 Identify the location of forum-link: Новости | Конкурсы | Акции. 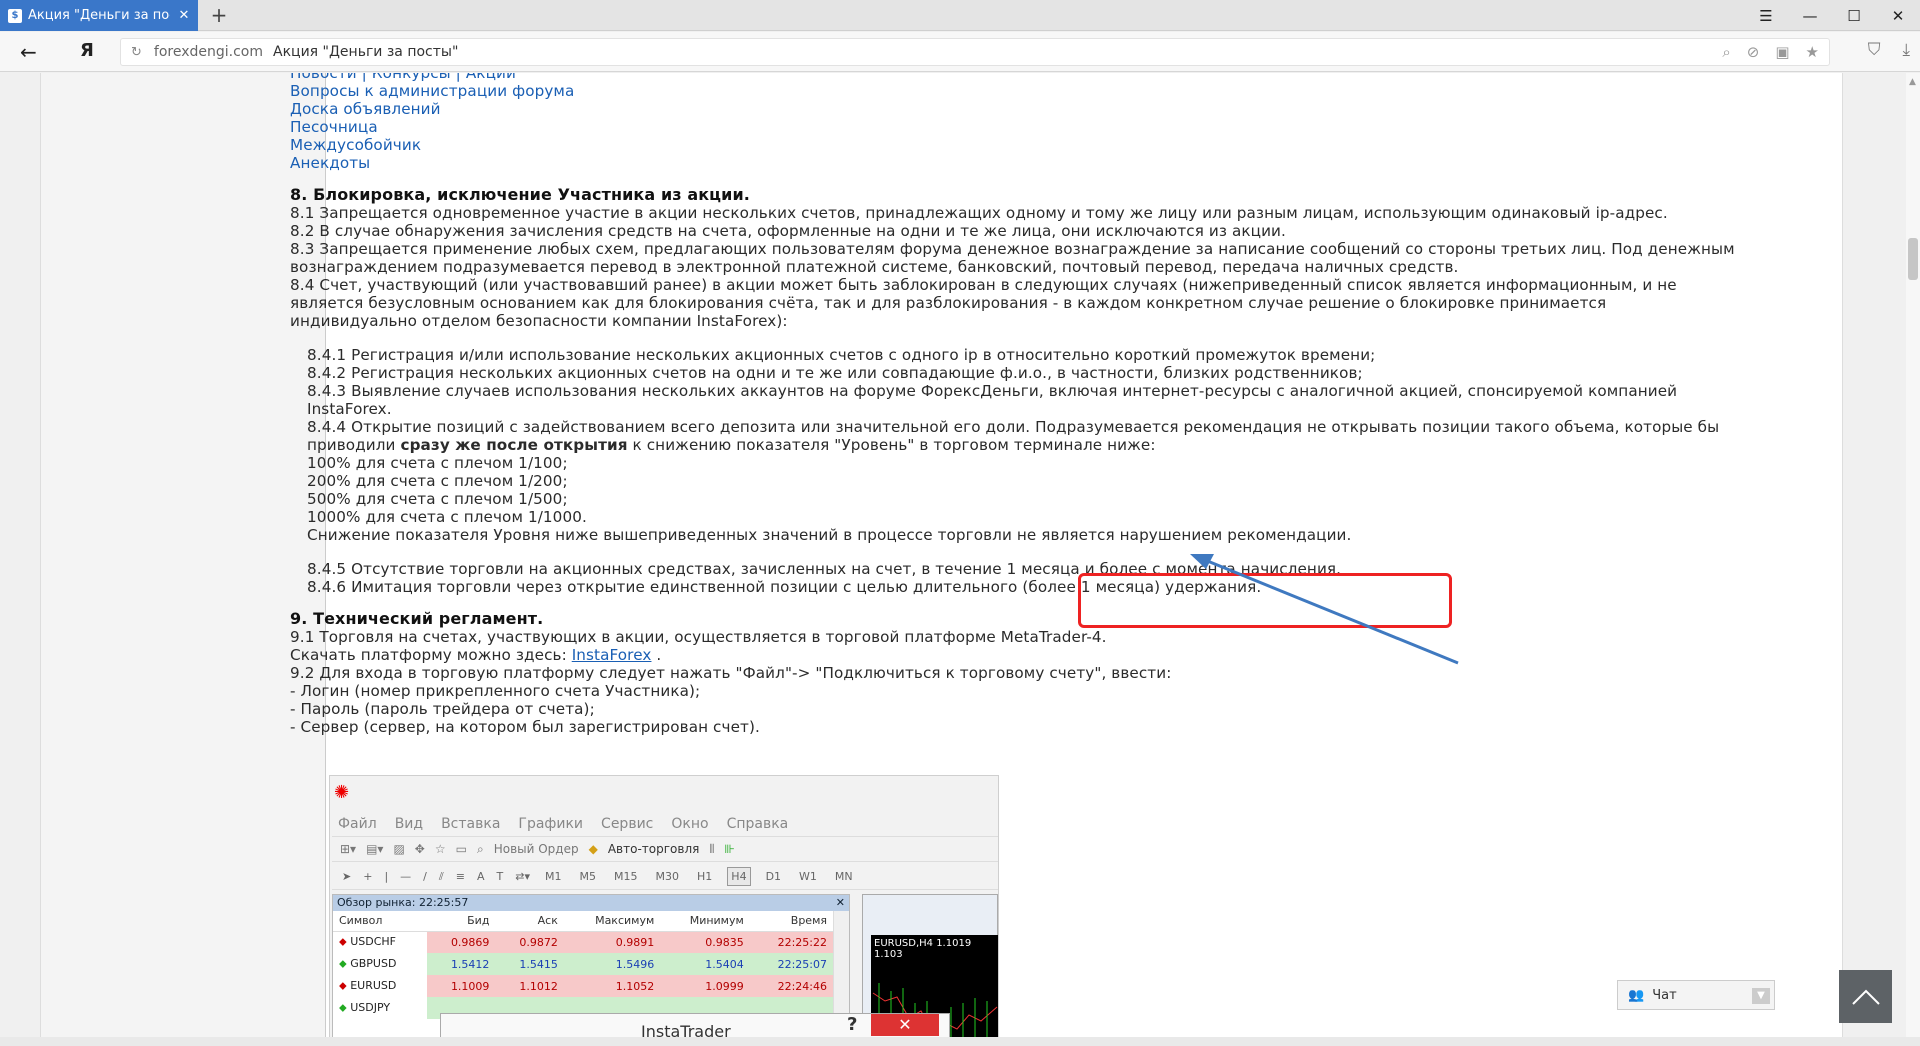
(1040, 77).